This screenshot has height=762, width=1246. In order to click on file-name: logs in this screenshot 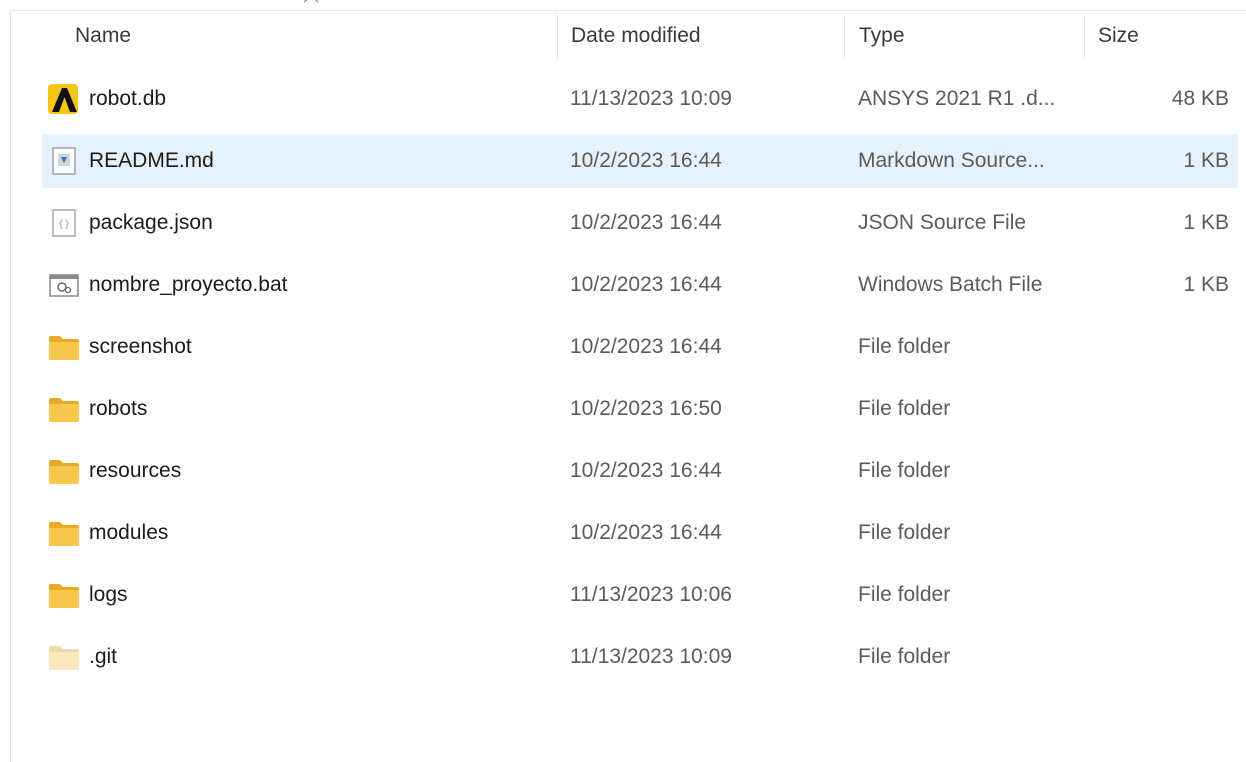, I will do `click(108, 594)`.